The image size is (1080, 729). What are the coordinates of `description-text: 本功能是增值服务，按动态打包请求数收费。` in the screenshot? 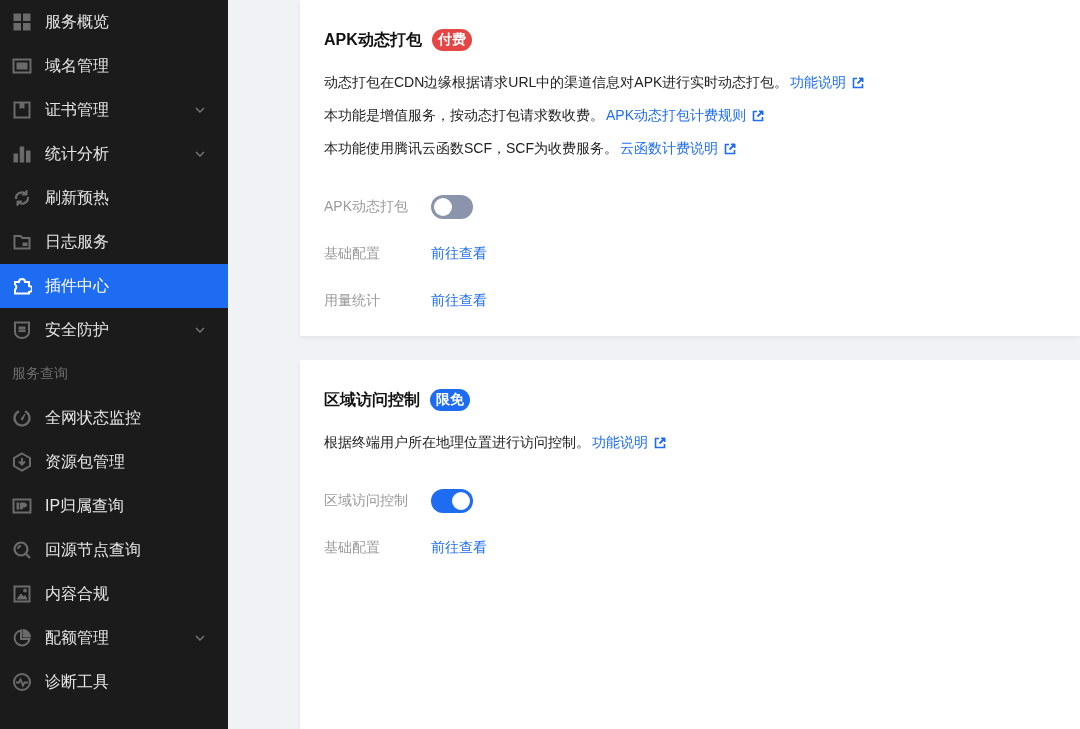 It's located at (464, 115).